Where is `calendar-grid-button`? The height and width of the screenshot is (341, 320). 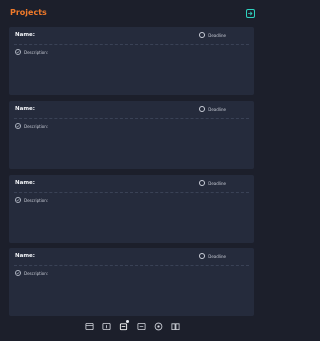 calendar-grid-button is located at coordinates (89, 326).